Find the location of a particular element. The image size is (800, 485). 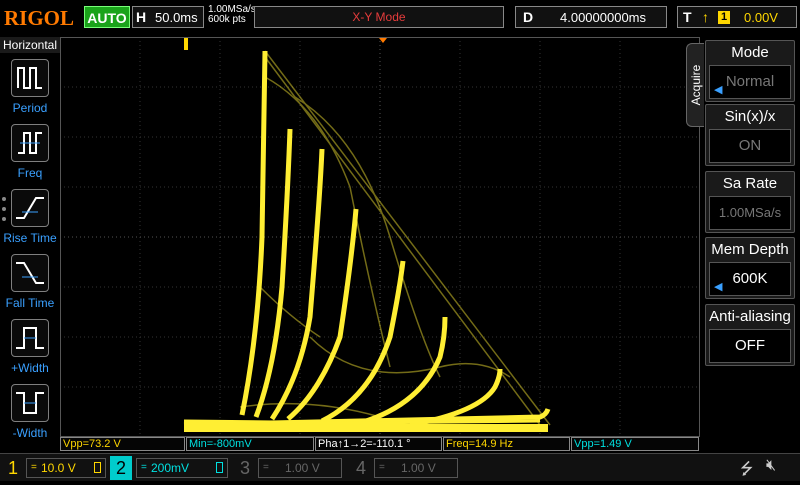

ch2-number: 2 is located at coordinates (121, 468).